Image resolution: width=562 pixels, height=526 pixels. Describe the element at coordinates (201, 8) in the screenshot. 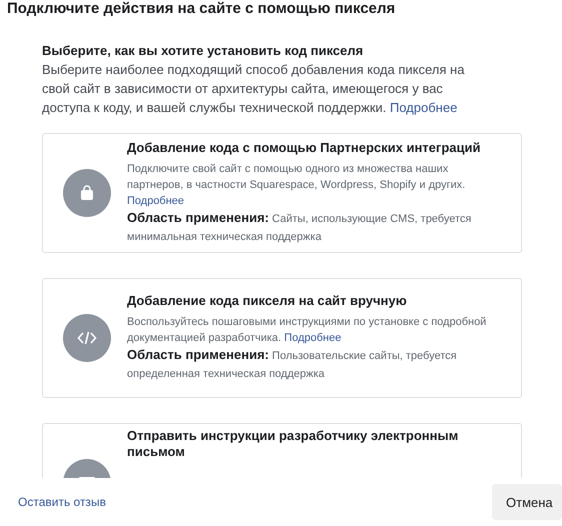

I see `dialog-title: Подключите действия на сайте с помощью пикселя` at that location.